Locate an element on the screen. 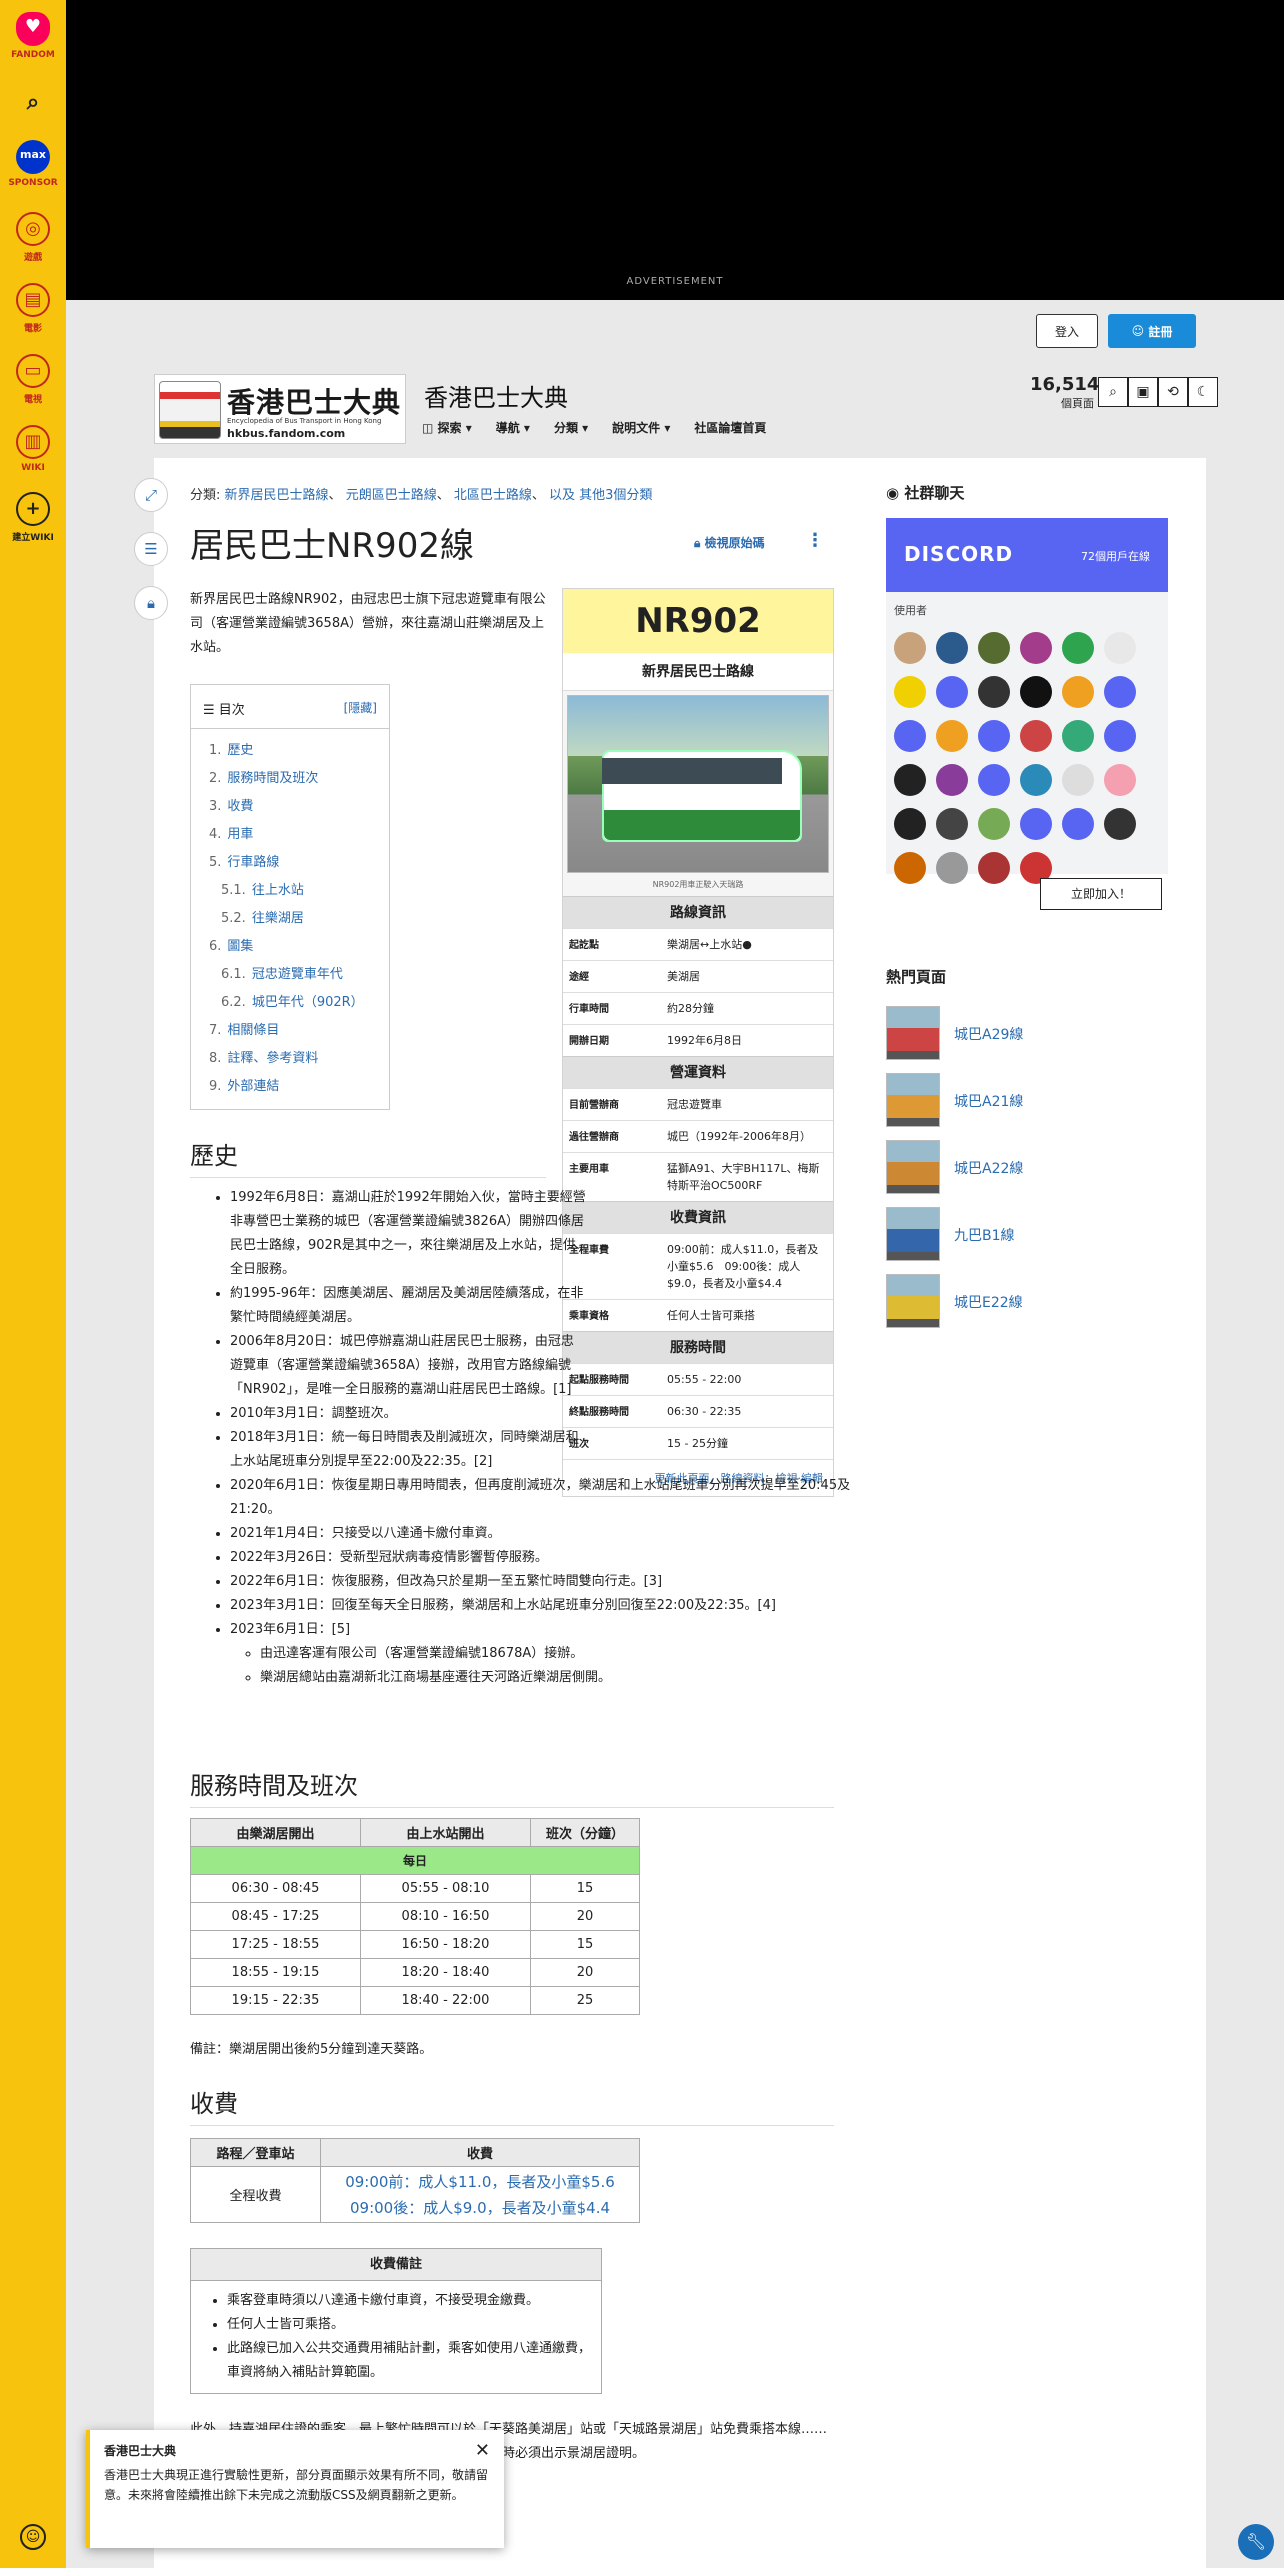 The height and width of the screenshot is (2568, 1284). join-discord-button: 立即加入！ is located at coordinates (1101, 894).